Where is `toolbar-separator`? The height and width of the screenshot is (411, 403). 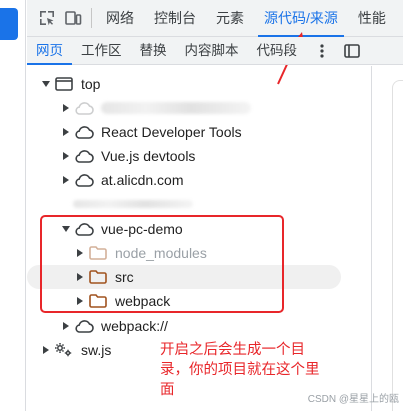 toolbar-separator is located at coordinates (91, 18).